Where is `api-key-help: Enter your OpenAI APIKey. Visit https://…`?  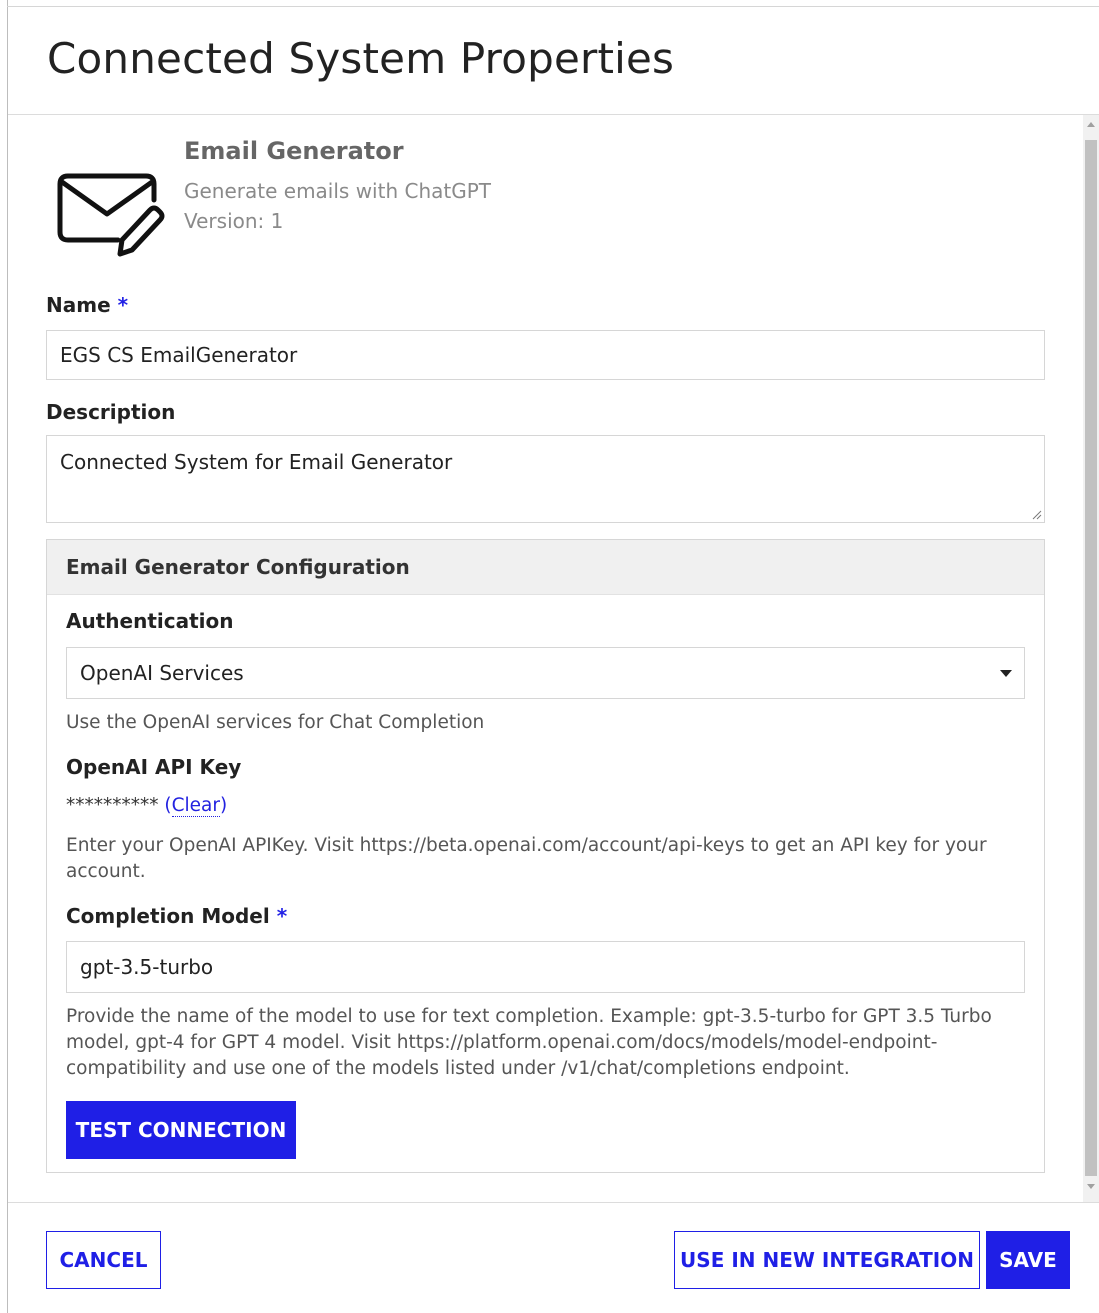 api-key-help: Enter your OpenAI APIKey. Visit https://… is located at coordinates (526, 858).